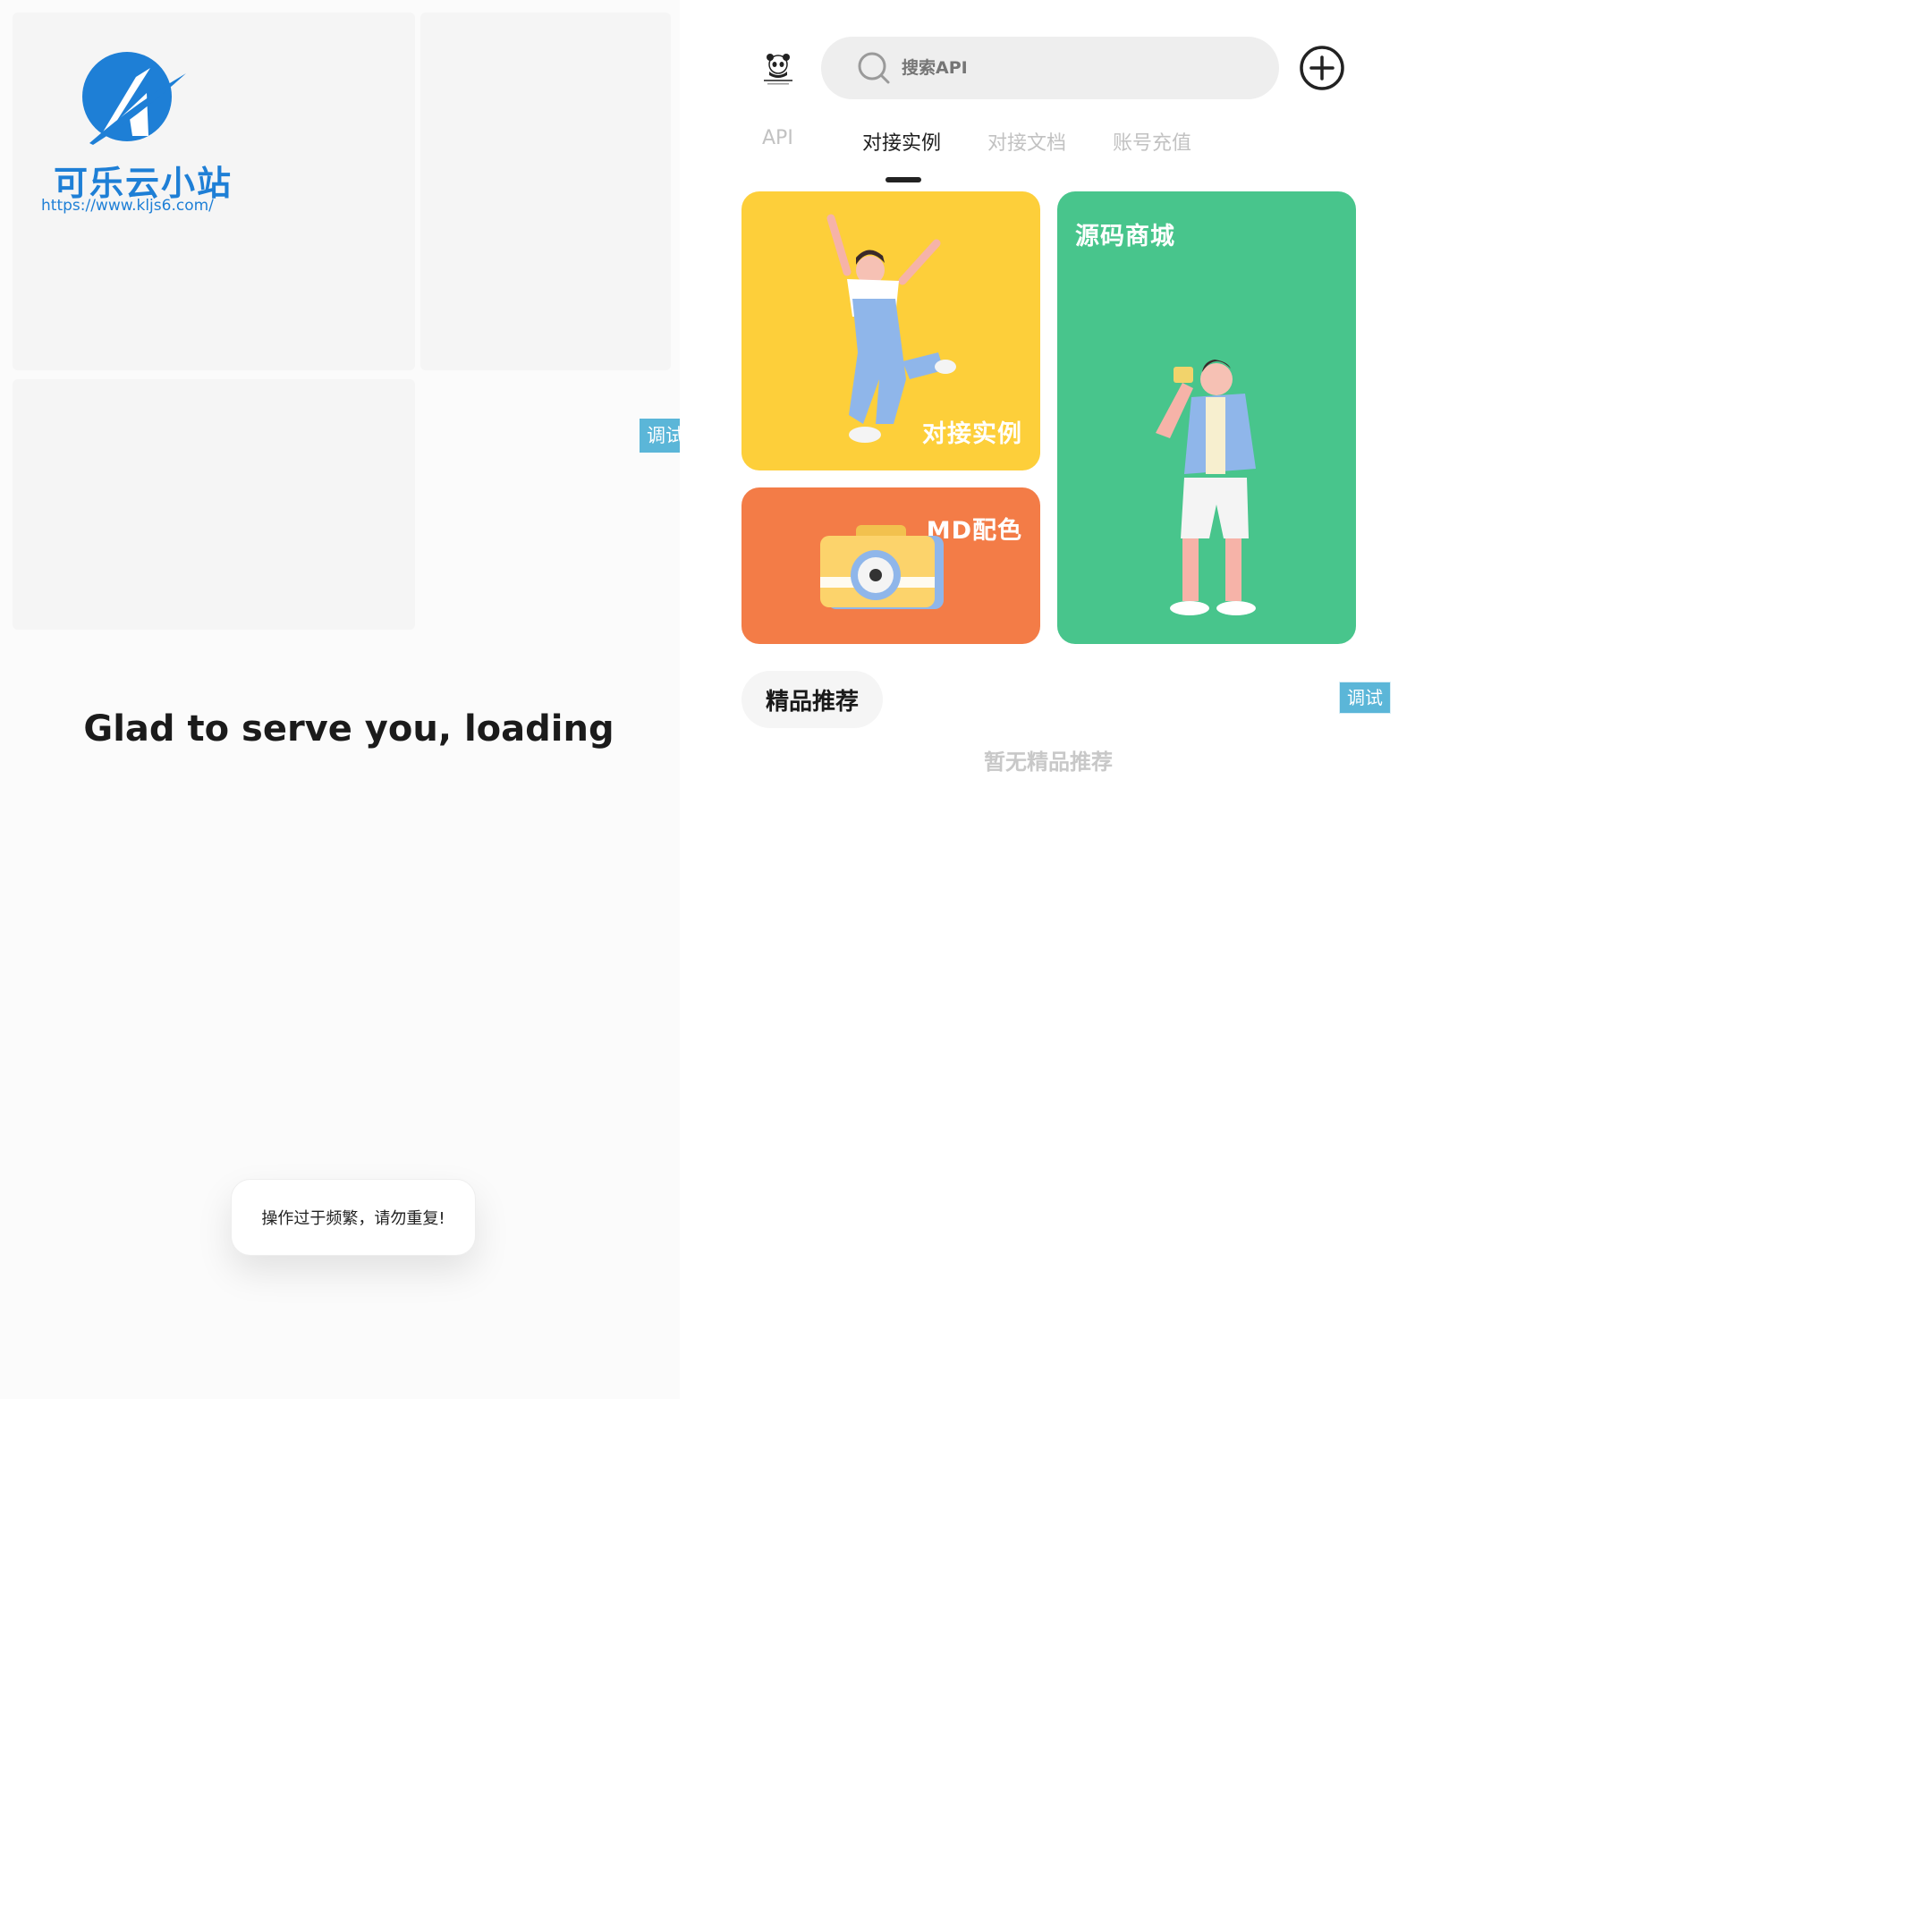  Describe the element at coordinates (777, 138) in the screenshot. I see `tab-api: API` at that location.